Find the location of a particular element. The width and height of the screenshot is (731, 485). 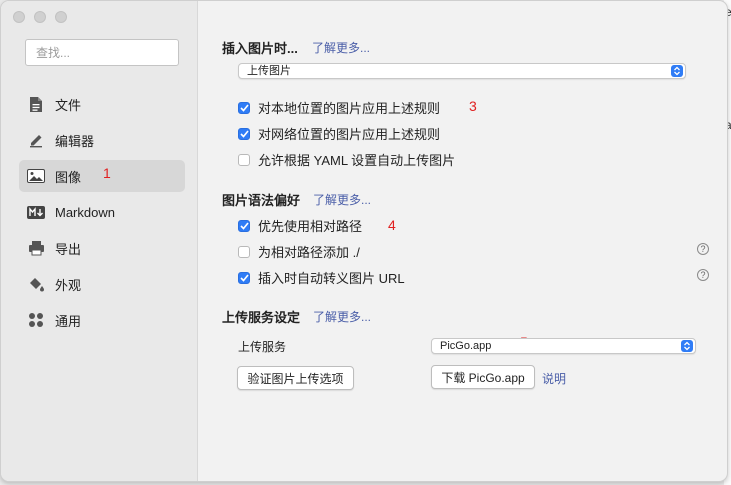

sidebar-item-export: 导出 is located at coordinates (102, 248).